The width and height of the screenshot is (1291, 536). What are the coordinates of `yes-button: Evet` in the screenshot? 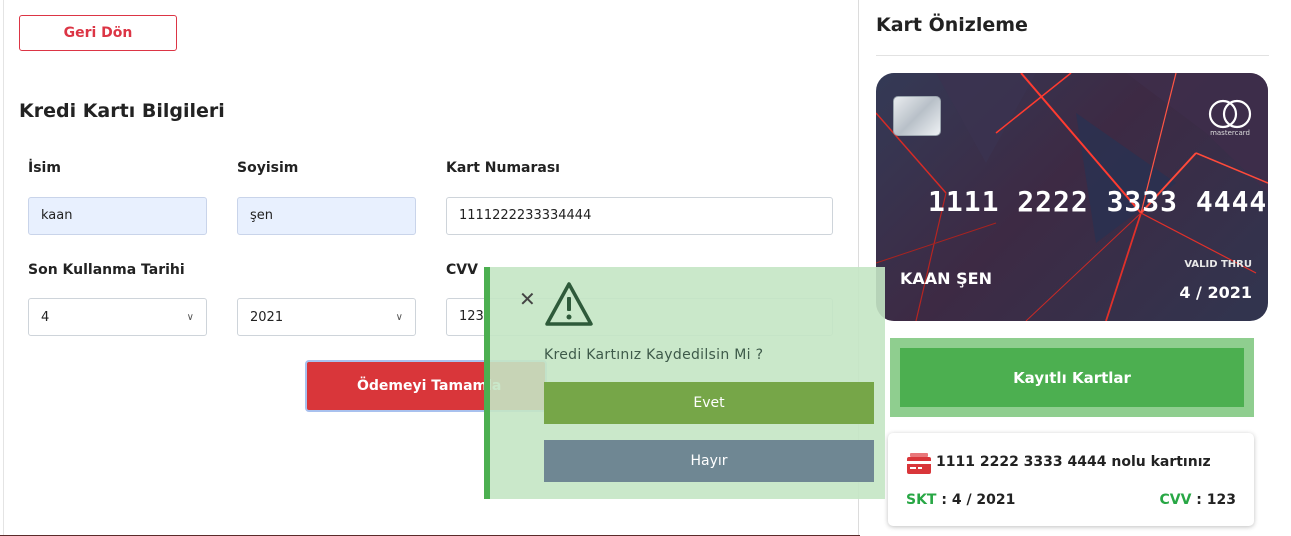 It's located at (709, 403).